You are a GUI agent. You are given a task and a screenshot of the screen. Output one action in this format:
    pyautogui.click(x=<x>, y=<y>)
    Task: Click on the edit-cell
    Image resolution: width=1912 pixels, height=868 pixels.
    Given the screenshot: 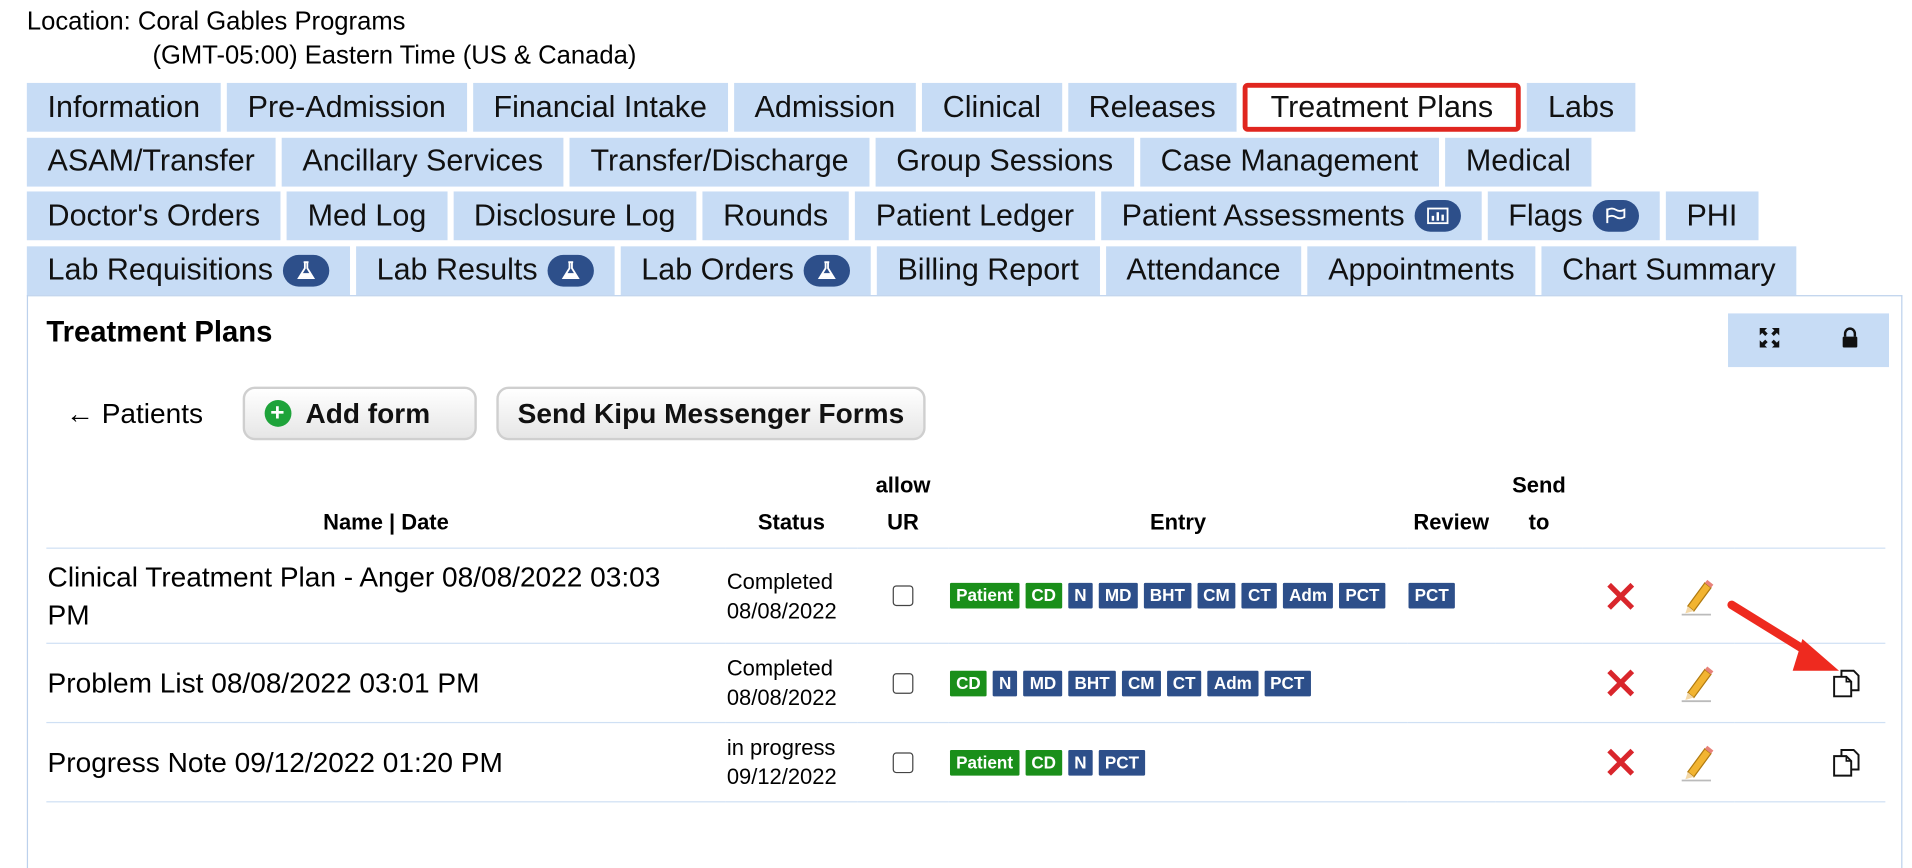 What is the action you would take?
    pyautogui.click(x=1696, y=762)
    